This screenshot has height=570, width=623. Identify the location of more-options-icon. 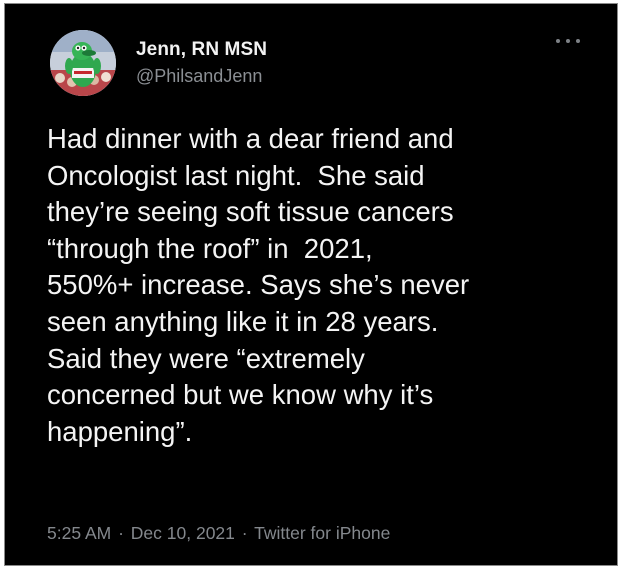
(568, 41).